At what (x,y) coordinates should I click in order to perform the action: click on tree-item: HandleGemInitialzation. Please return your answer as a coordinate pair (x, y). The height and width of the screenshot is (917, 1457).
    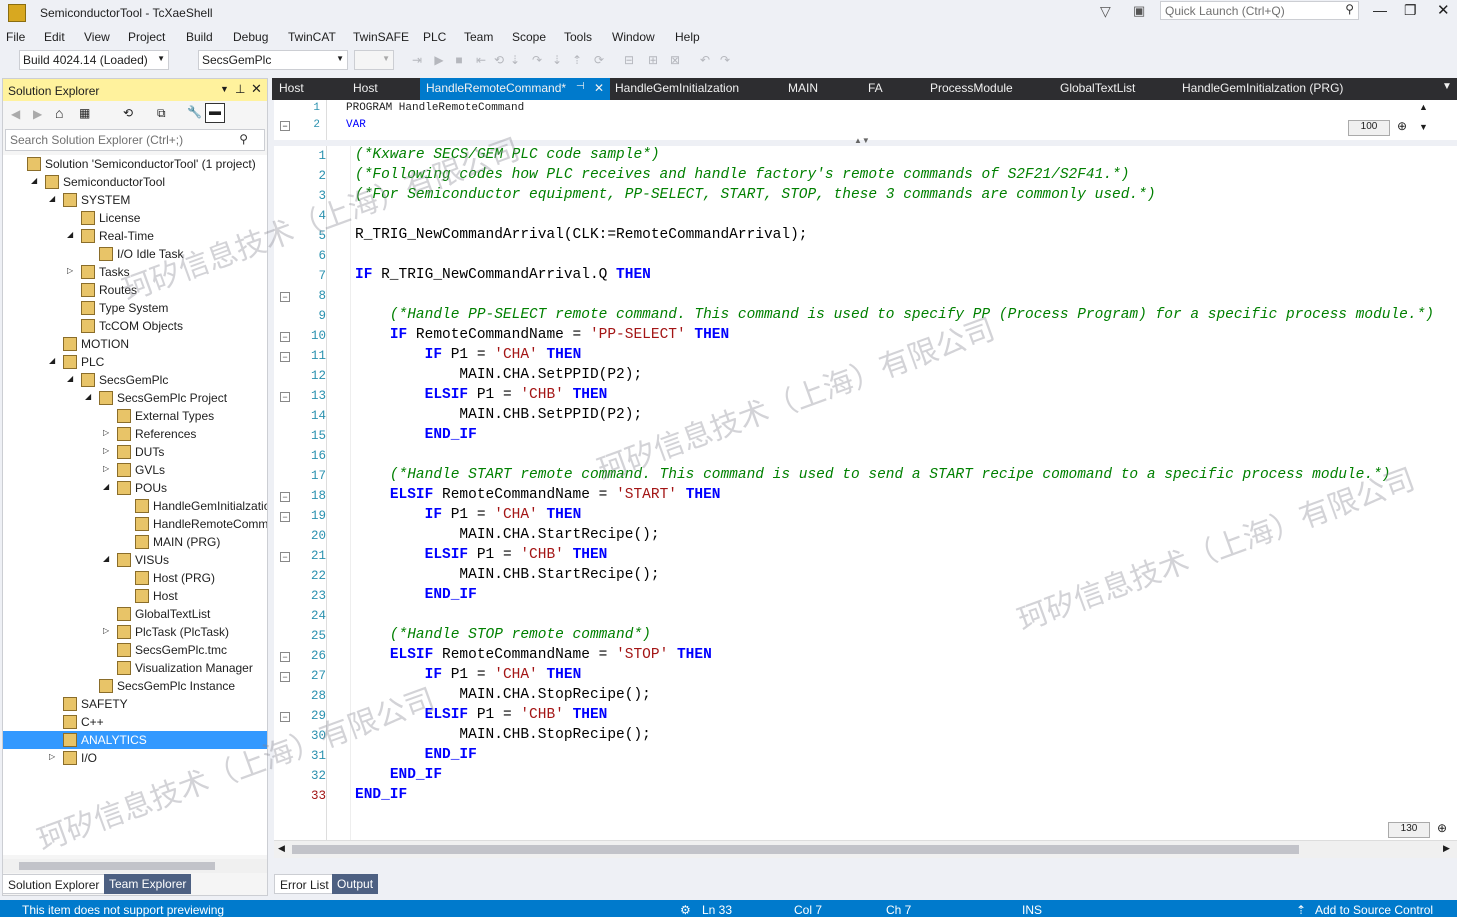
    Looking at the image, I should click on (135, 506).